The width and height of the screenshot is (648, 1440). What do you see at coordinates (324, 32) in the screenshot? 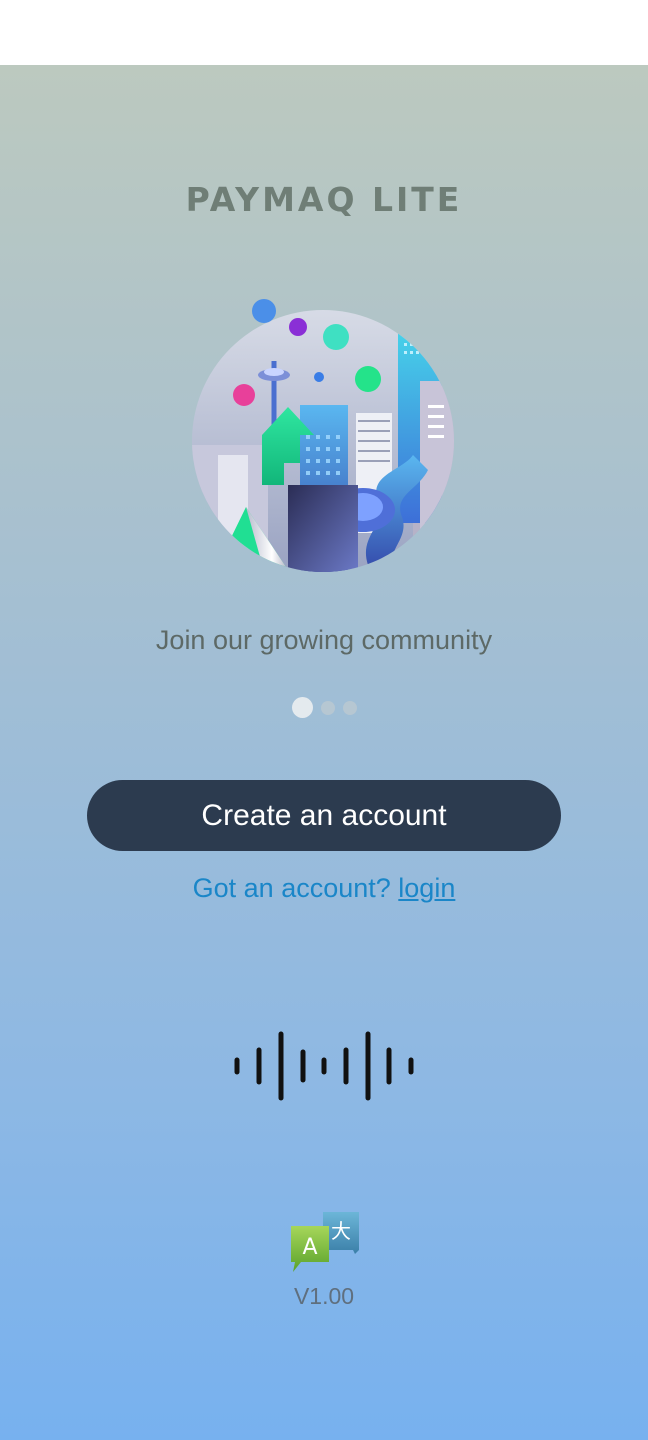
I see `status-bar` at bounding box center [324, 32].